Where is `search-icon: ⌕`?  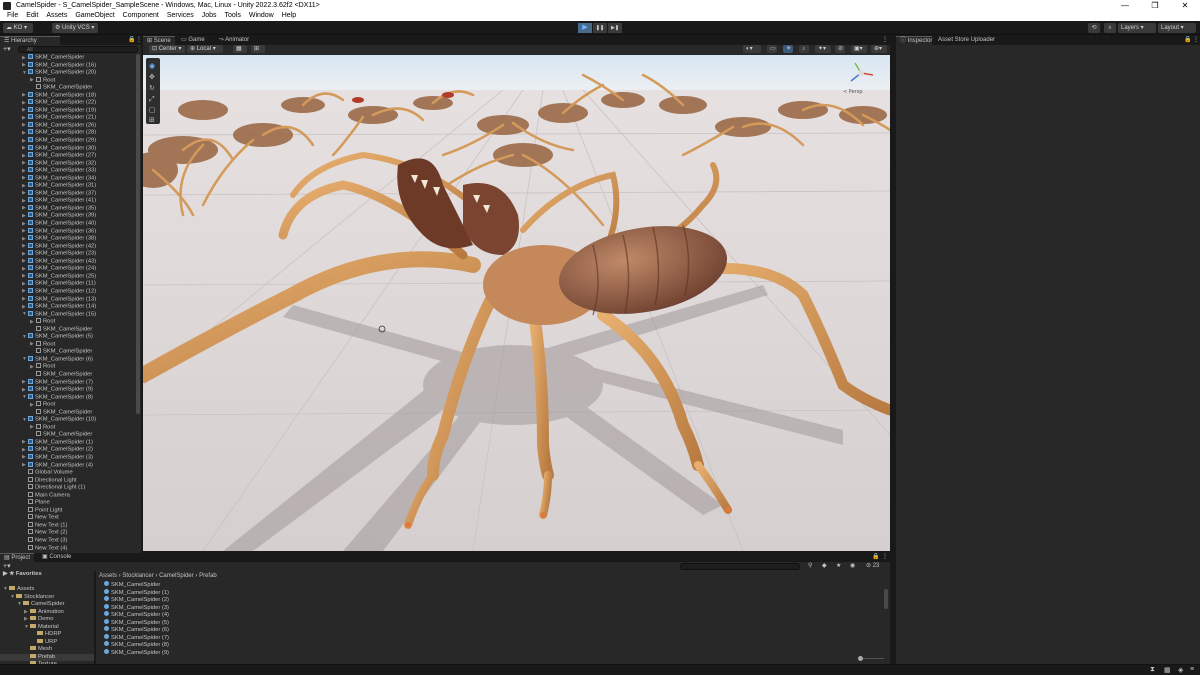
search-icon: ⌕ is located at coordinates (1110, 28).